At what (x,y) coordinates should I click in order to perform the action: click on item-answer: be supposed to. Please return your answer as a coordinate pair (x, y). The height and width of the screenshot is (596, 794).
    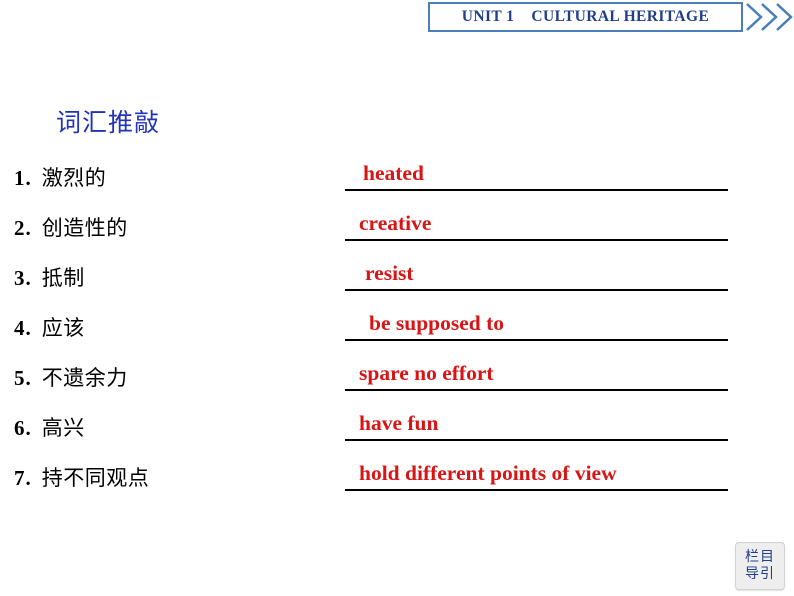
    Looking at the image, I should click on (437, 323).